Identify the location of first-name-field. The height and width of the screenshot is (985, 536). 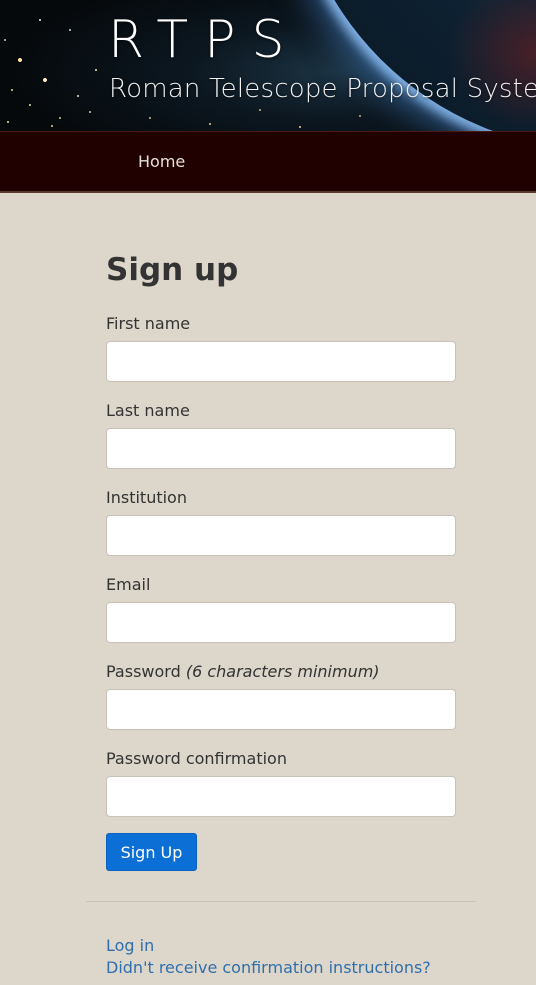
(281, 361).